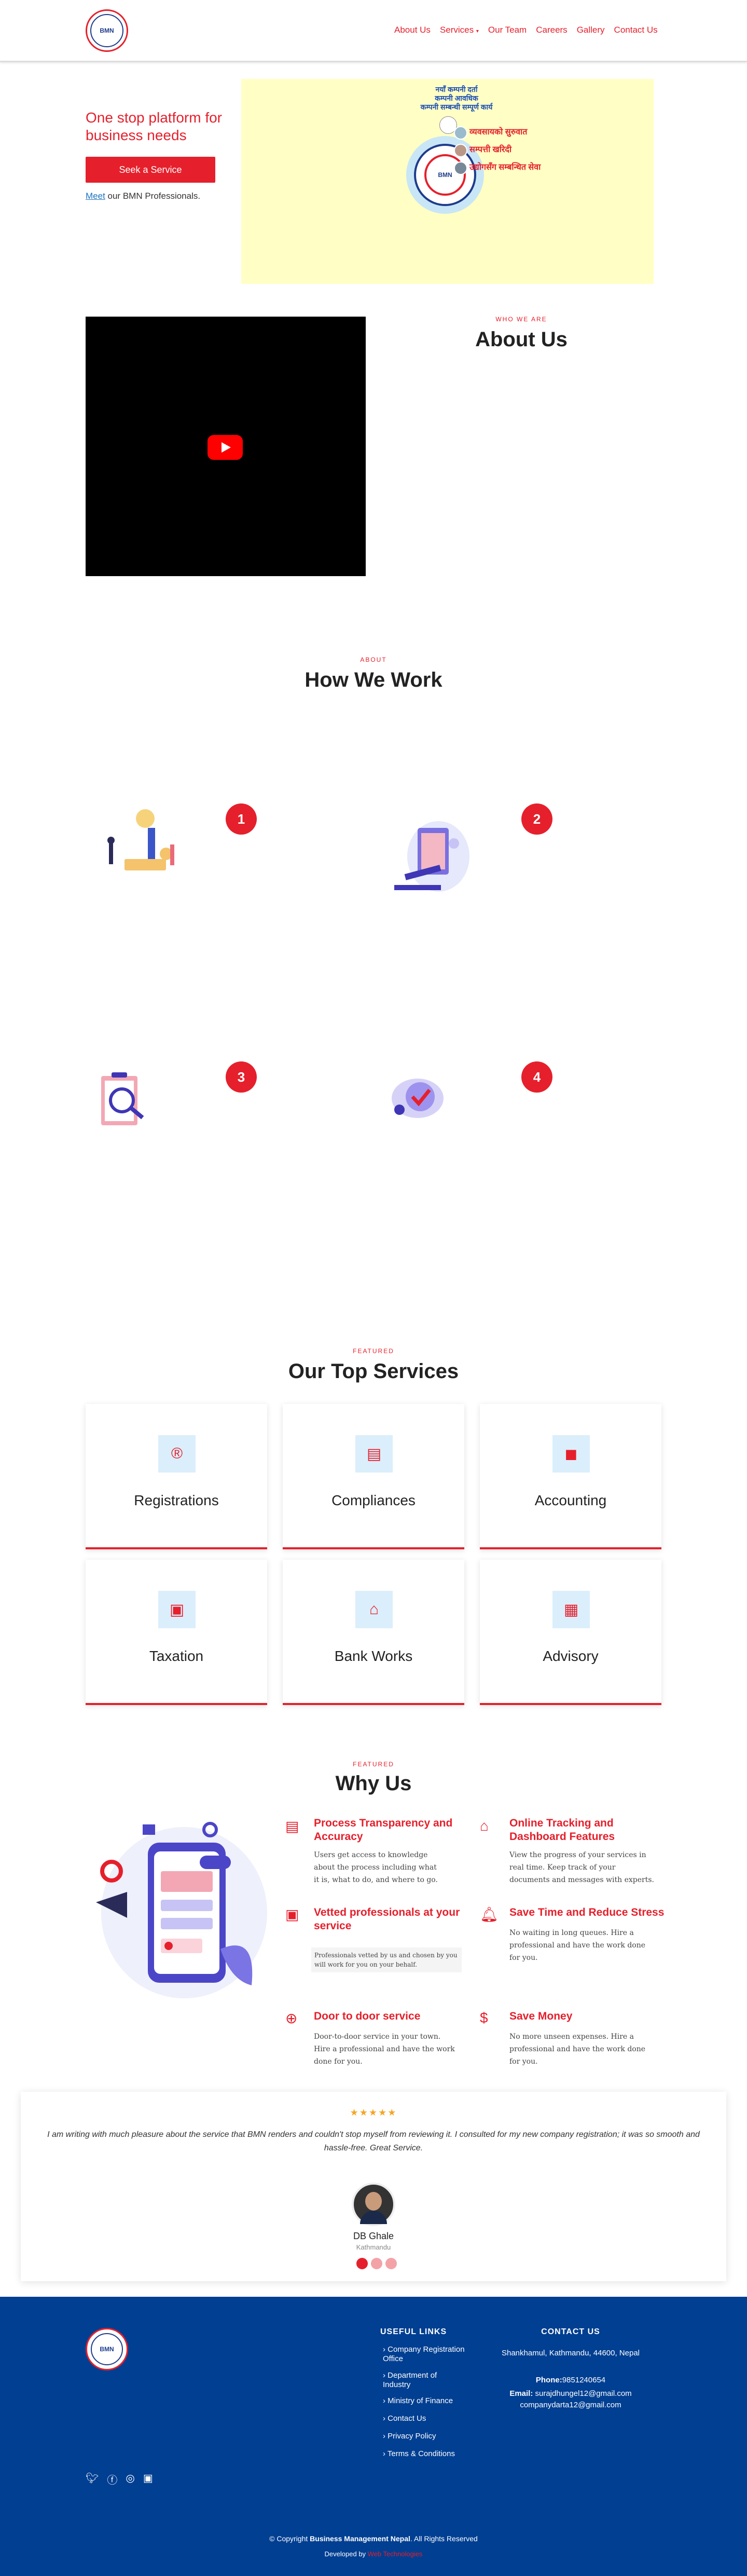  I want to click on service-card-title: Registrations, so click(176, 1500).